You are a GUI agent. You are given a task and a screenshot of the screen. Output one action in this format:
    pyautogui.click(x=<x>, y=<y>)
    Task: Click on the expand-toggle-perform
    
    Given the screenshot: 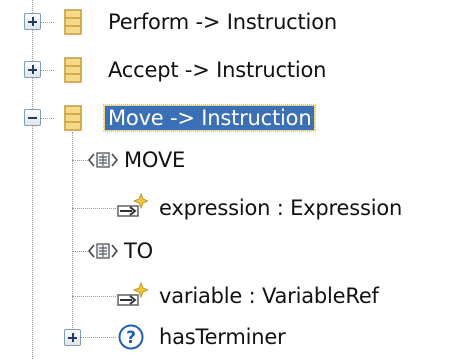 What is the action you would take?
    pyautogui.click(x=32, y=21)
    